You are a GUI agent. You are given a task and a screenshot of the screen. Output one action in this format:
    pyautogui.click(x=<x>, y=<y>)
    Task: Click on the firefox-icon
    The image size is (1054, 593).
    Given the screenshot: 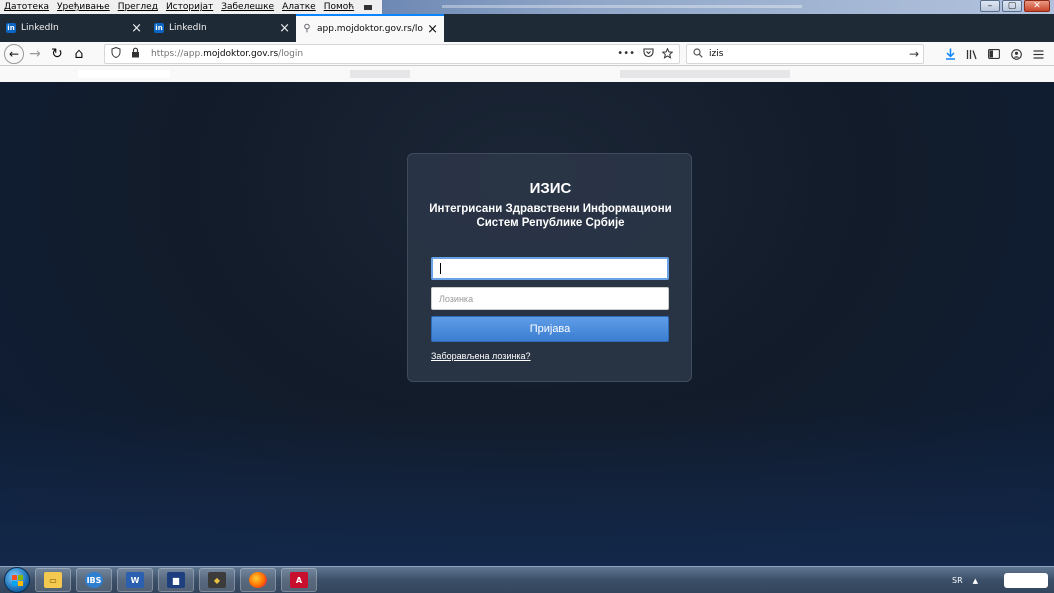 What is the action you would take?
    pyautogui.click(x=258, y=580)
    